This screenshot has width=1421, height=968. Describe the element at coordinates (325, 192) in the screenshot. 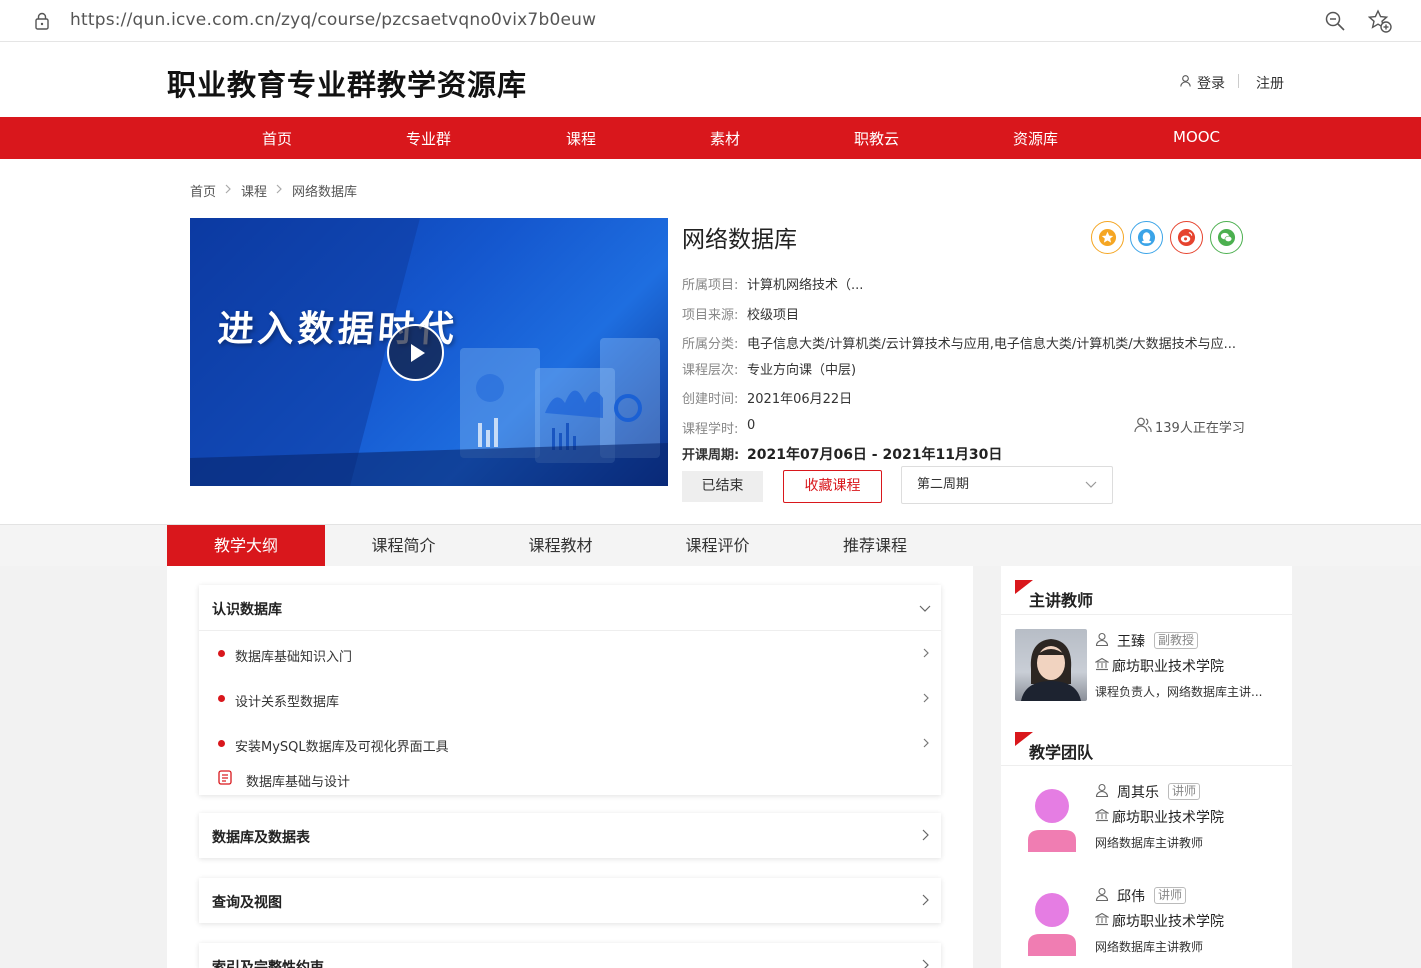

I see `breadcrumb-current: 网络数据库` at that location.